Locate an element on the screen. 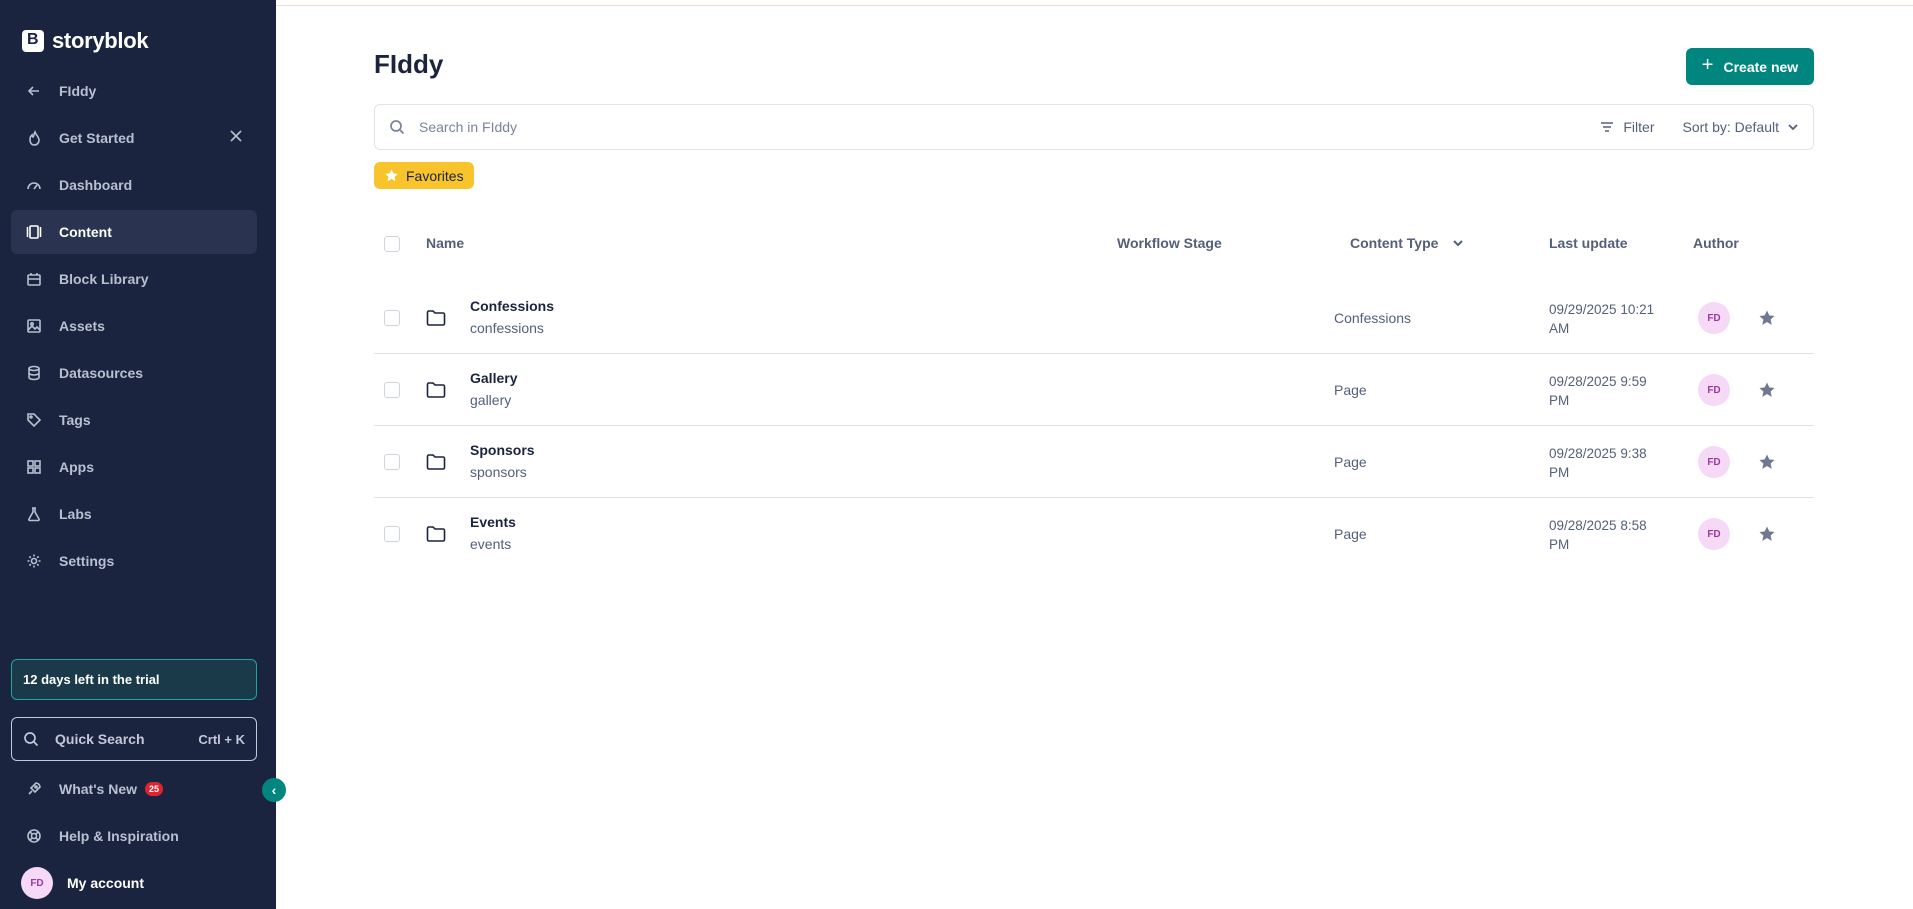 Image resolution: width=1913 pixels, height=909 pixels. column-header-workflow: Workflow Stage is located at coordinates (1169, 243).